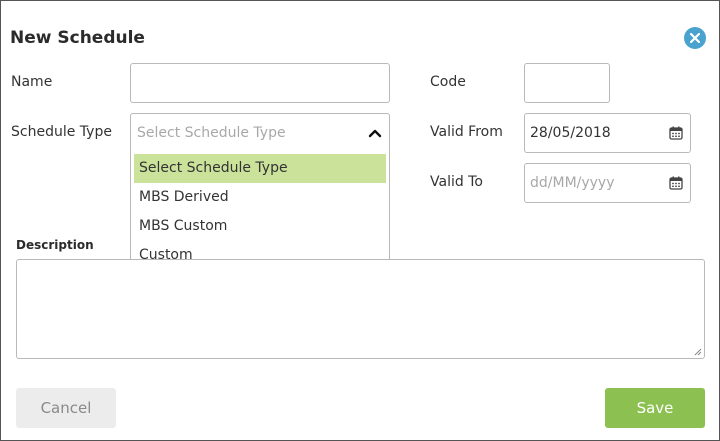 The width and height of the screenshot is (720, 441). What do you see at coordinates (448, 82) in the screenshot?
I see `code-label: Code` at bounding box center [448, 82].